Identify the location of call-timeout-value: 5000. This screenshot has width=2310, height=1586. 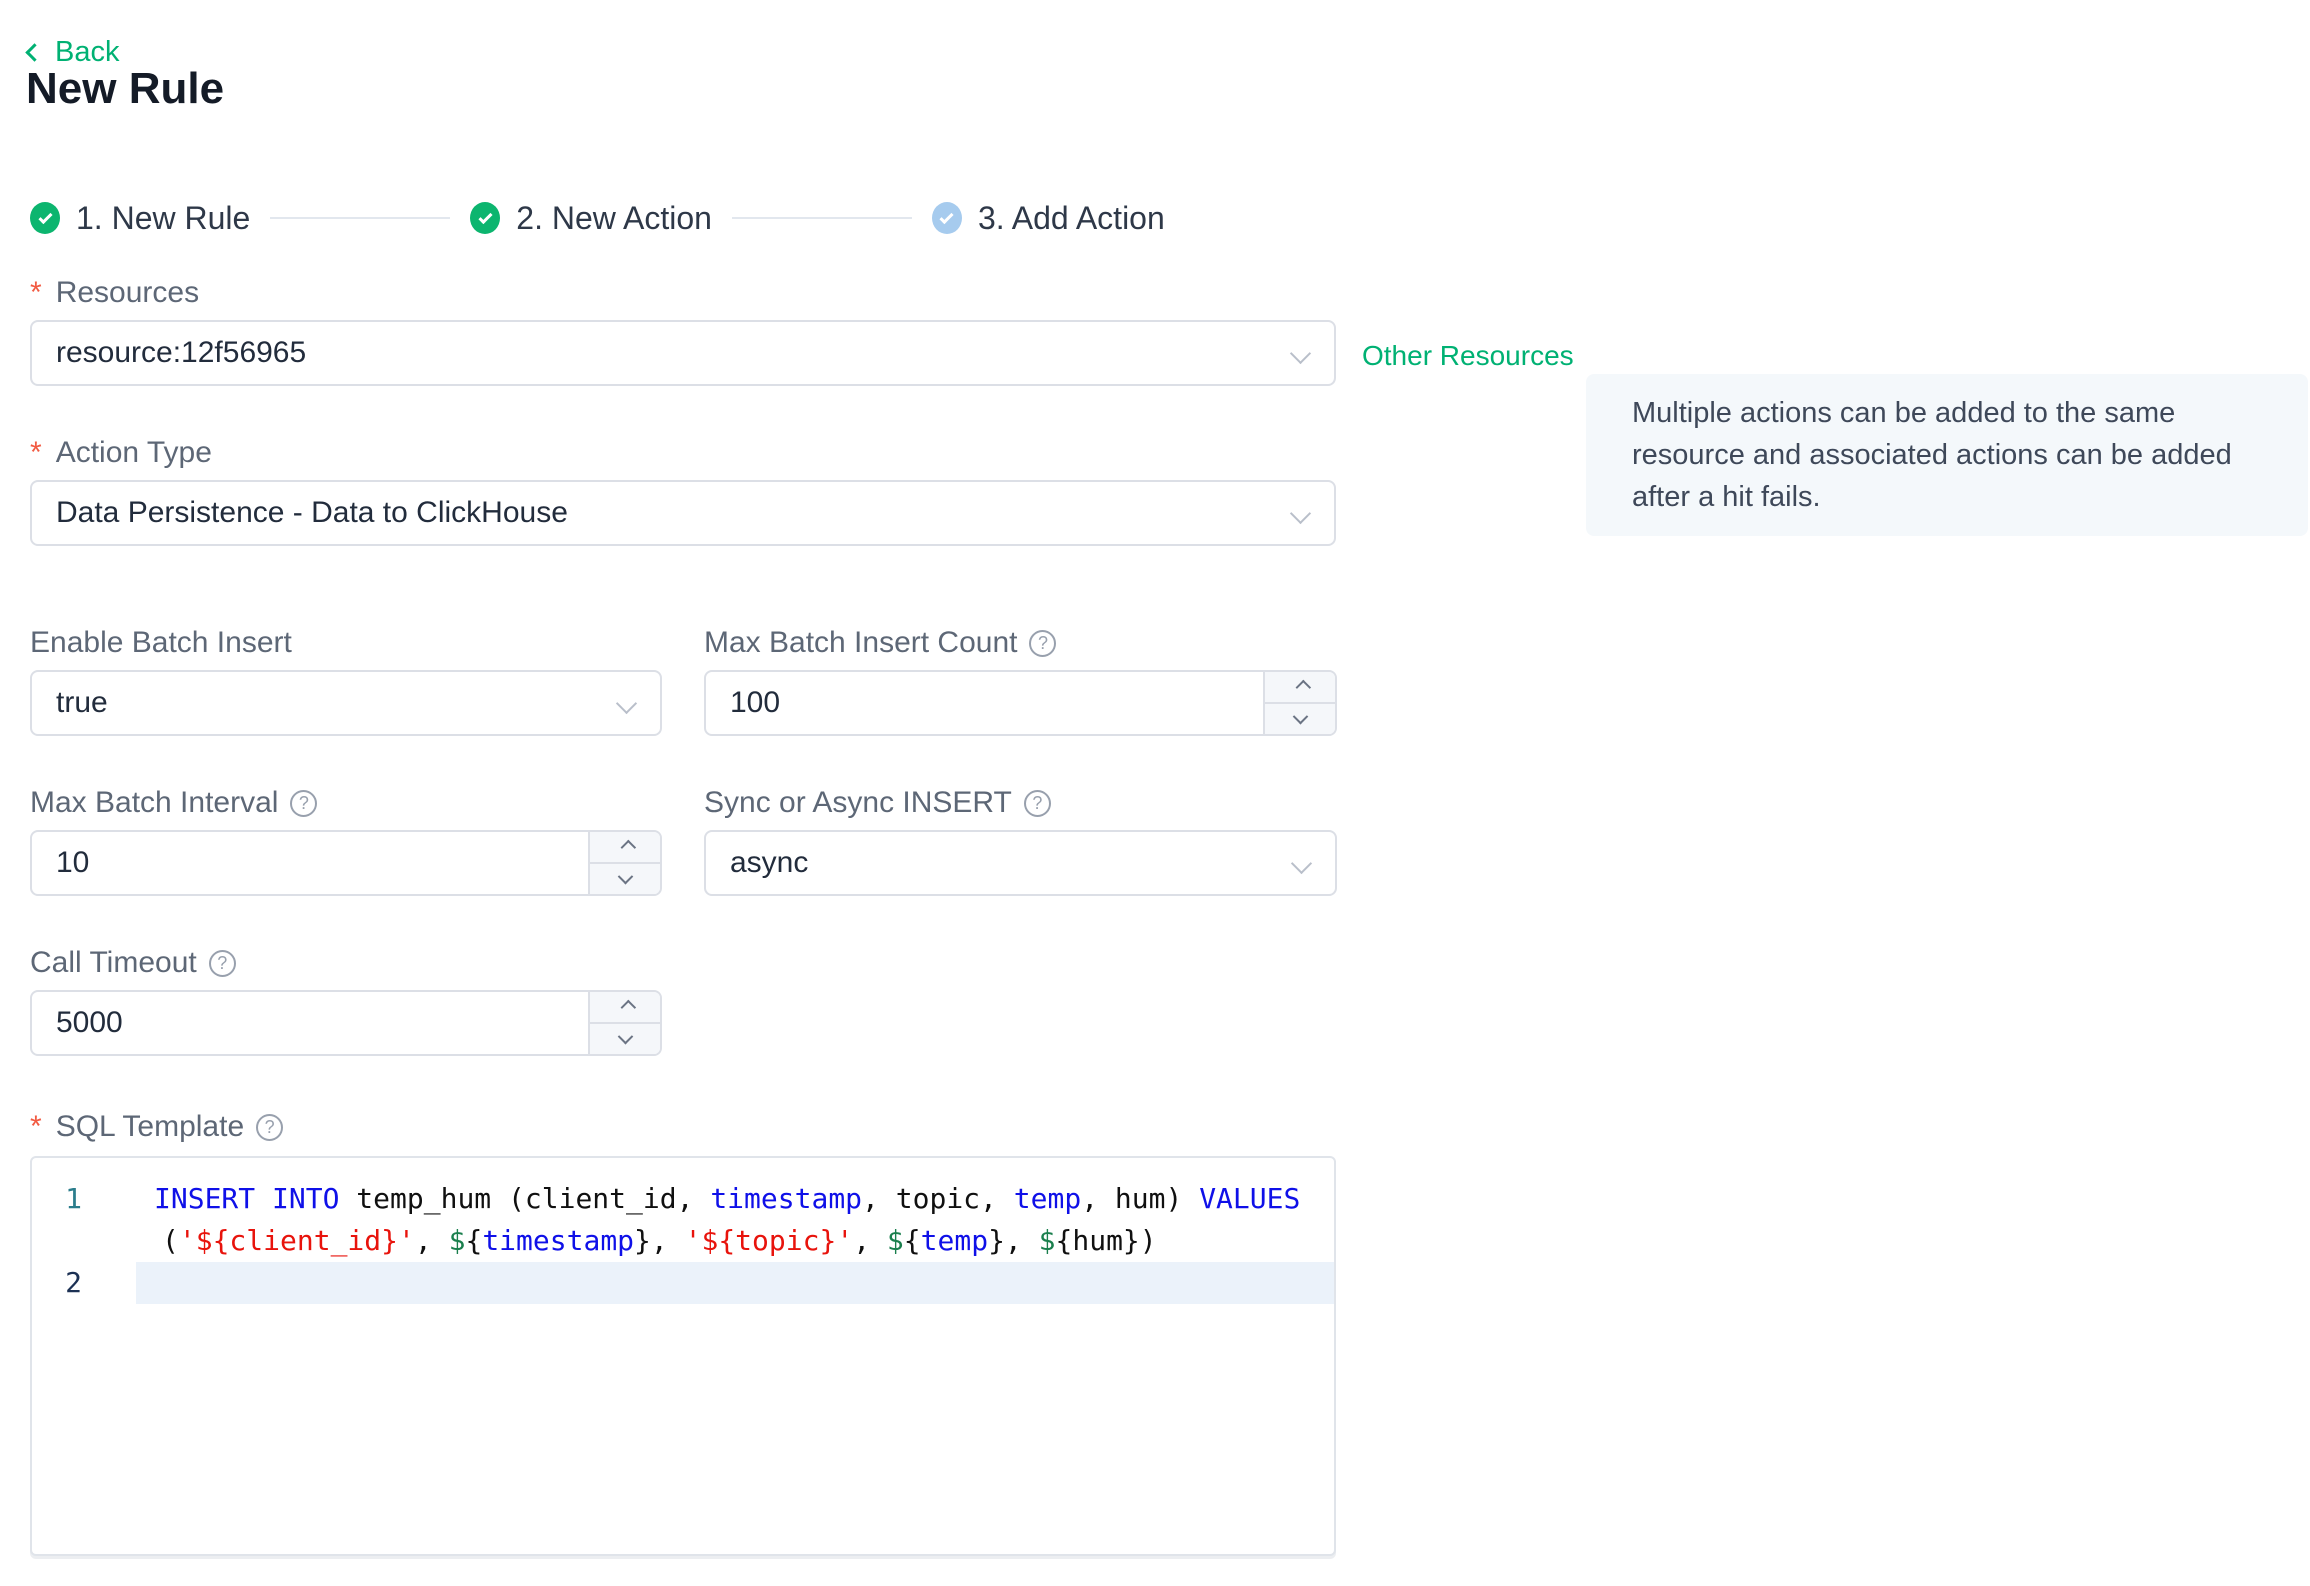
(89, 1022).